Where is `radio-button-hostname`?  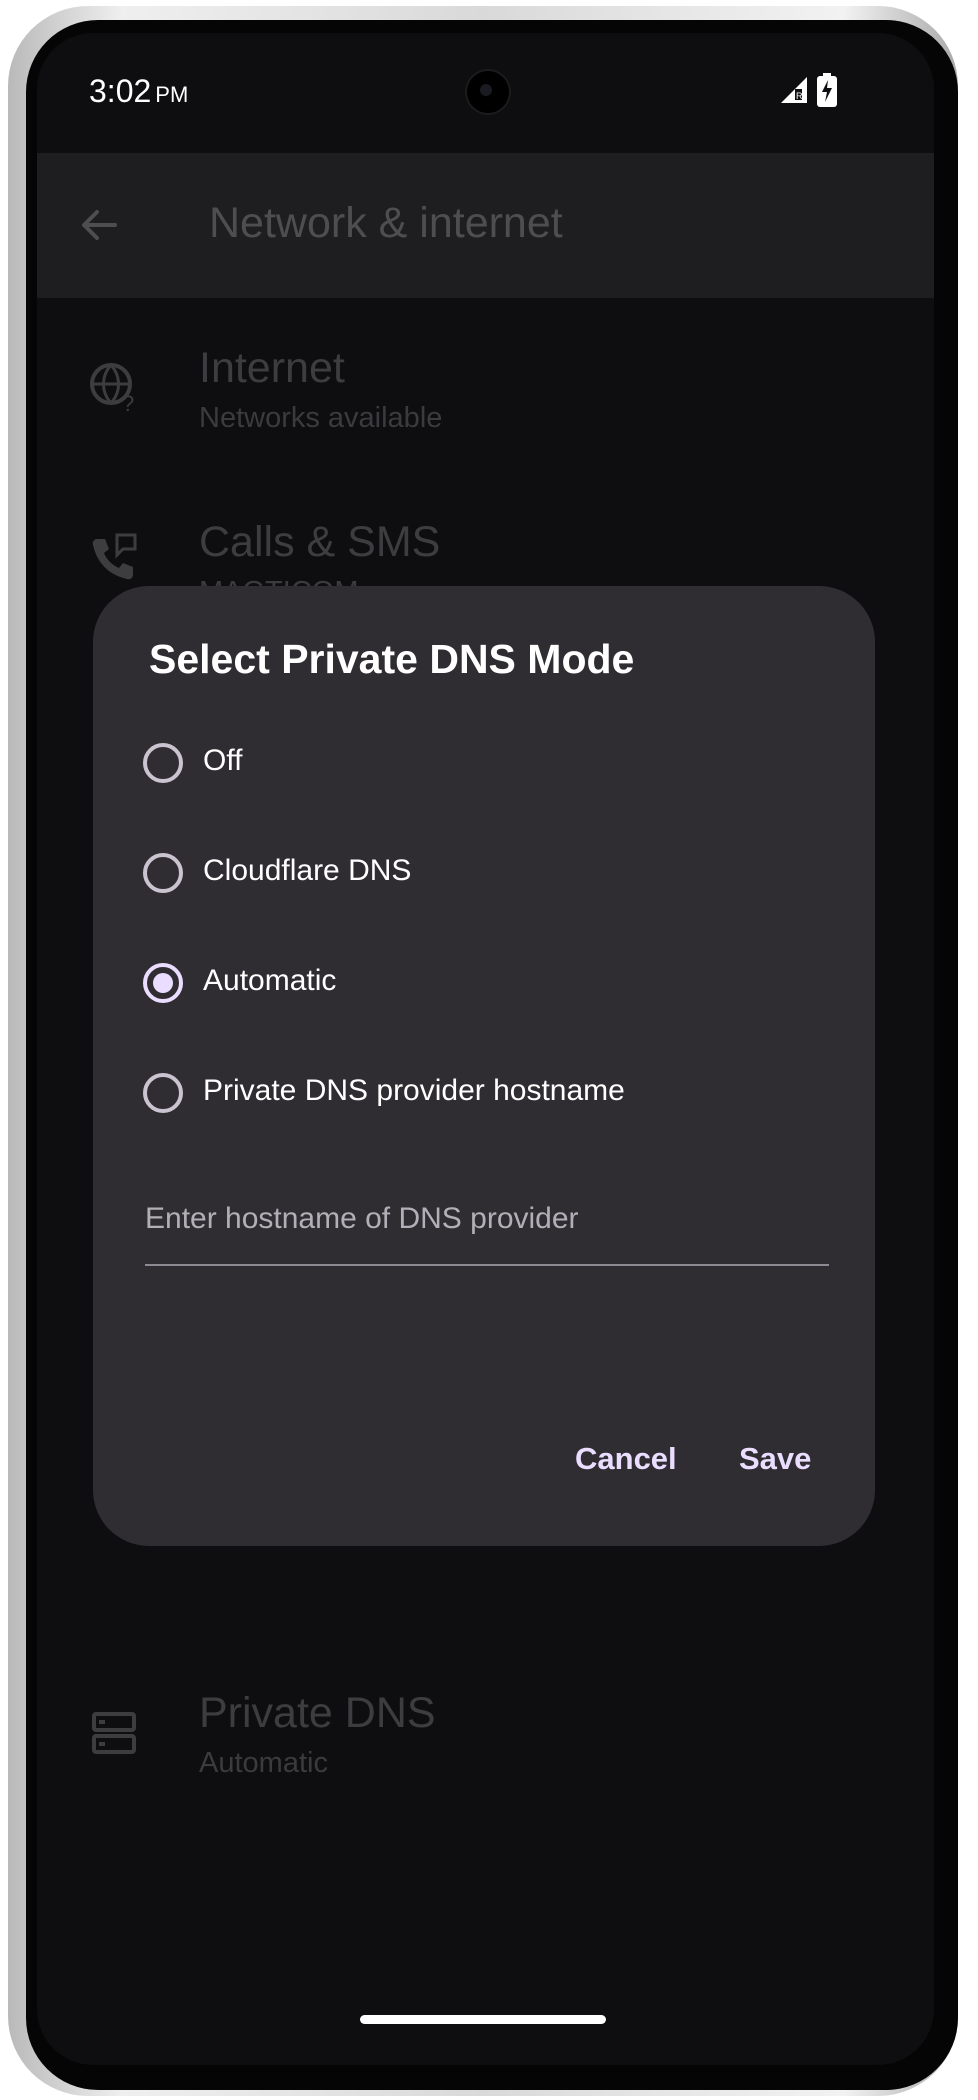
radio-button-hostname is located at coordinates (163, 1093).